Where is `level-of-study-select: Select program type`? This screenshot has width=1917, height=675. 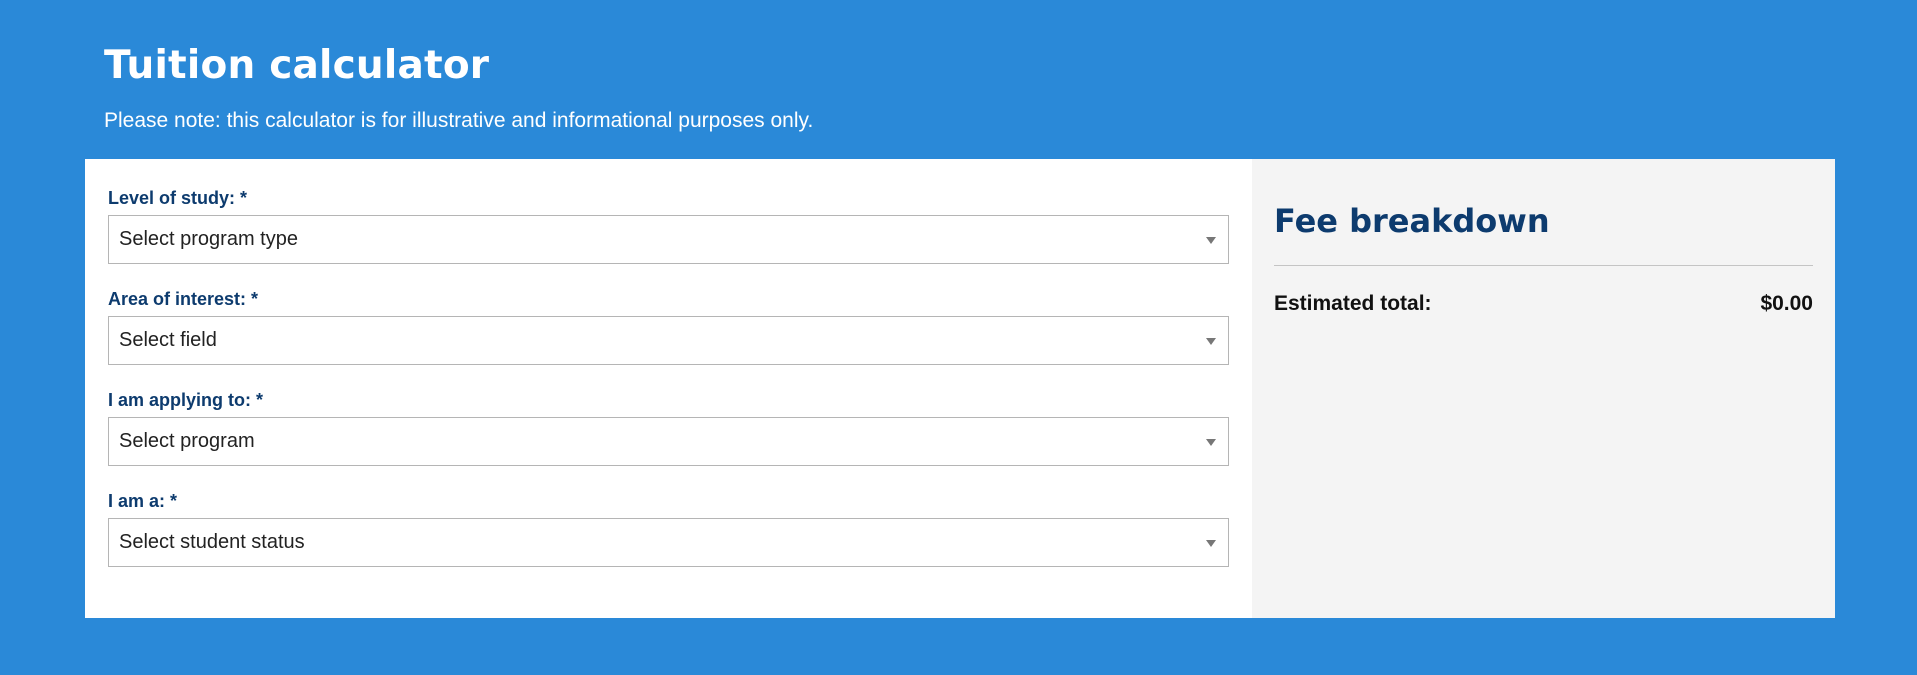
level-of-study-select: Select program type is located at coordinates (668, 239).